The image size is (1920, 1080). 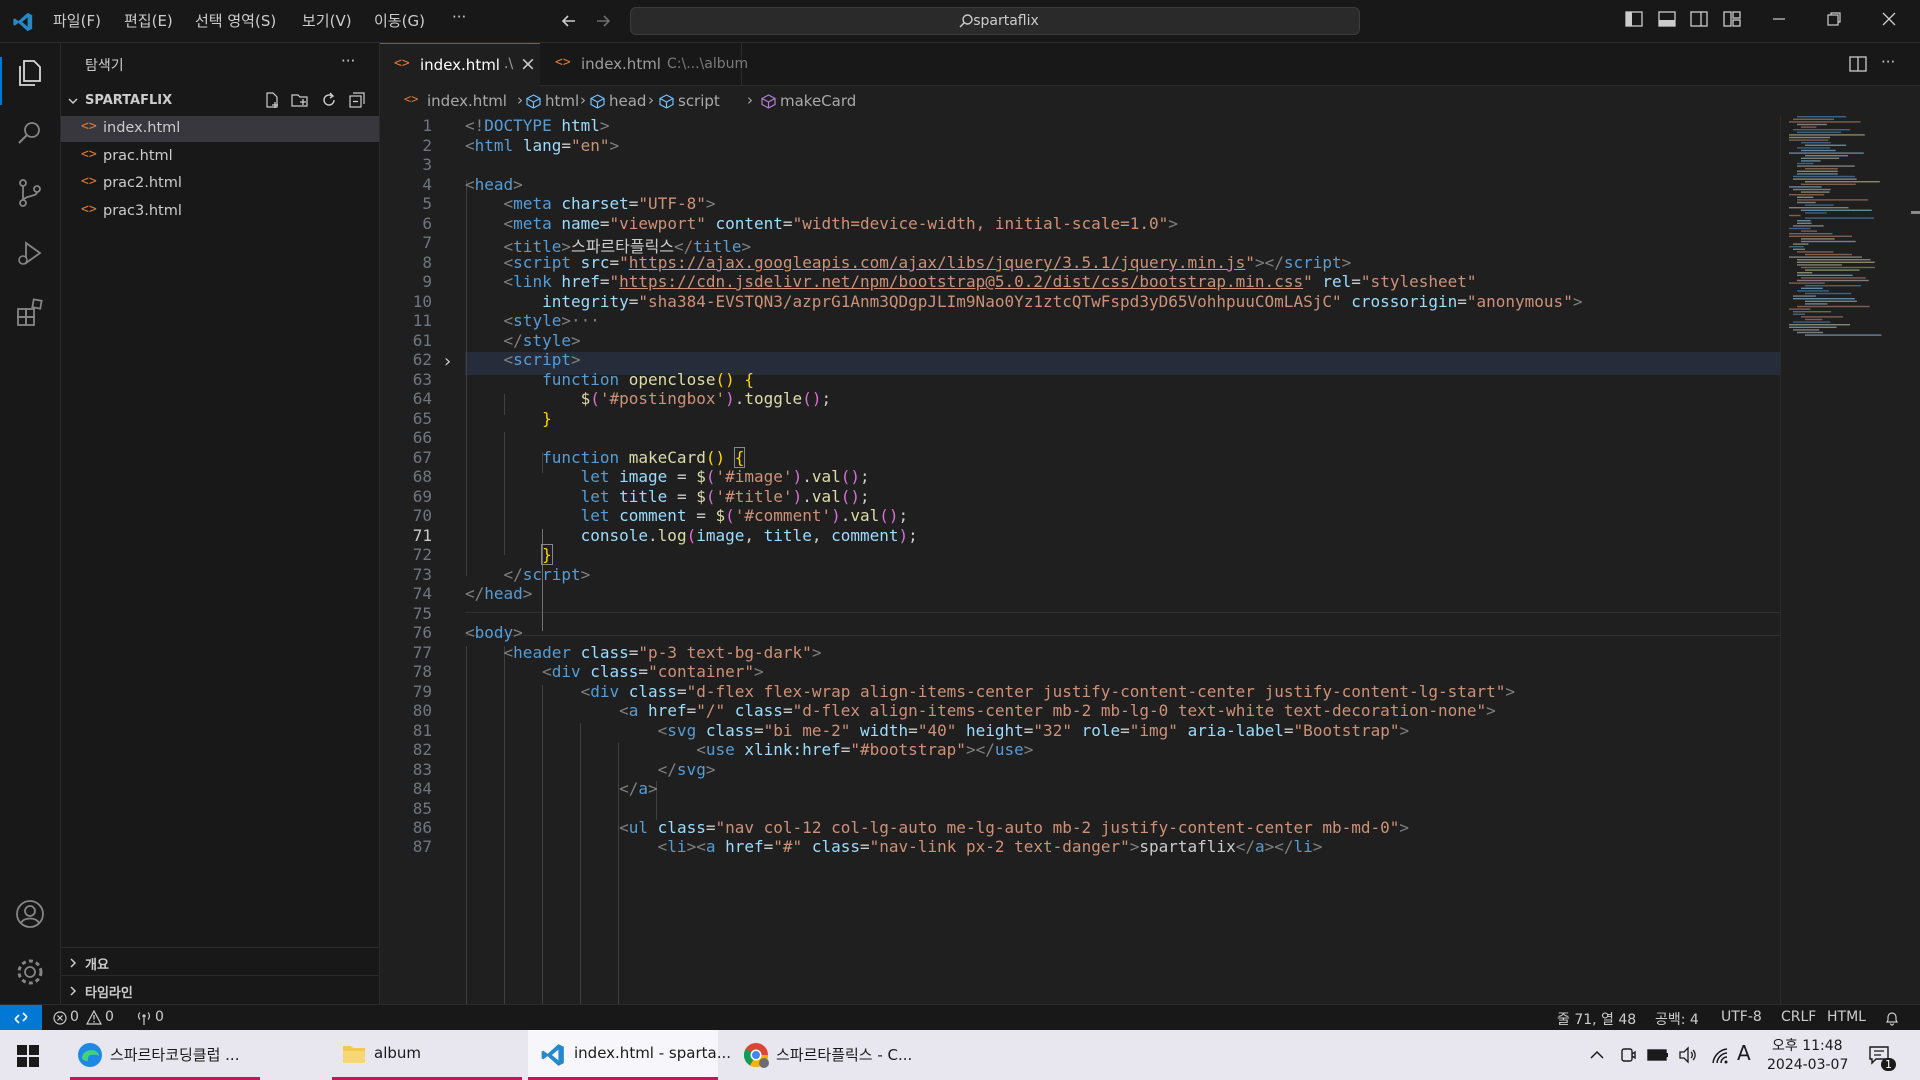 I want to click on command-center-search: spartaflix, so click(x=995, y=21).